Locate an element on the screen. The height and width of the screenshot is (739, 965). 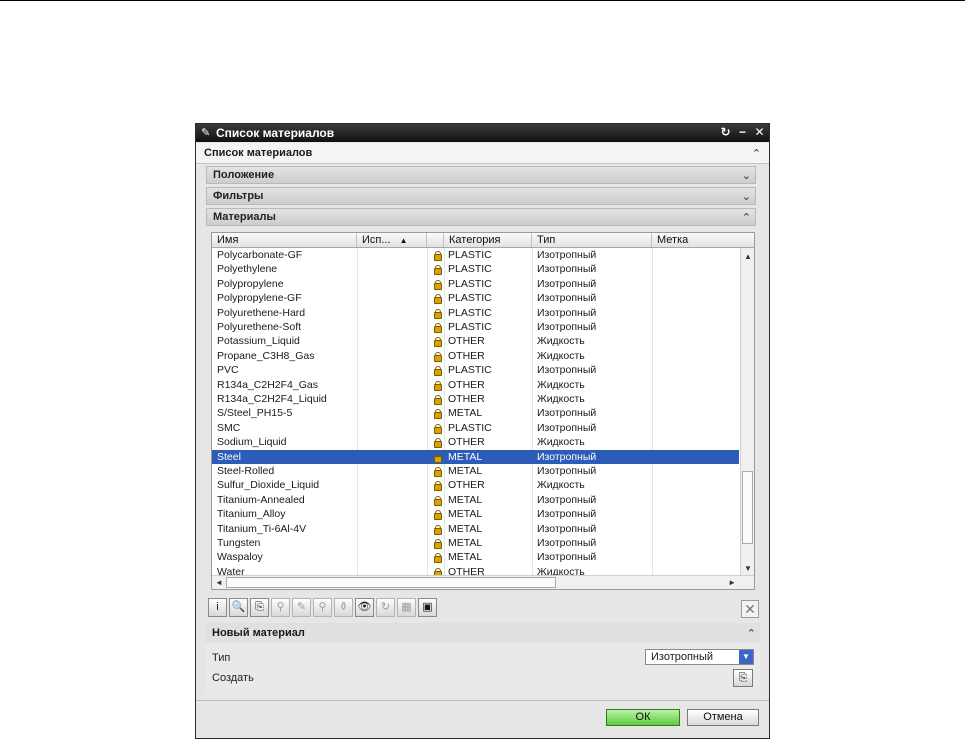
col-header-label: Метка is located at coordinates (703, 240).